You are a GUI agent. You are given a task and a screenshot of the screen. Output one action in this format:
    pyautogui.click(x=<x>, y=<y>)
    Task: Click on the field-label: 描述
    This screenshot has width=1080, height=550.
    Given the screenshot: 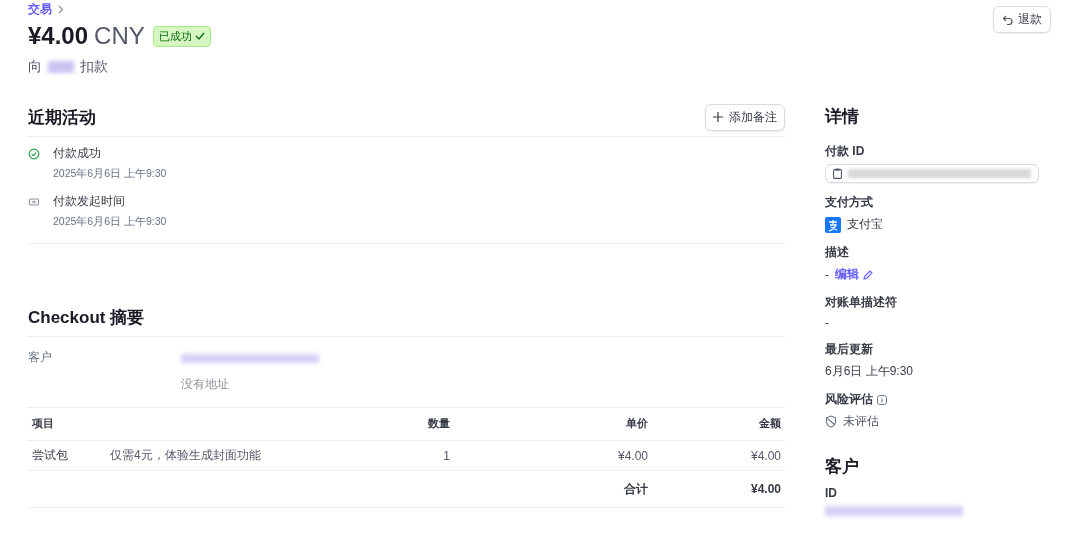 What is the action you would take?
    pyautogui.click(x=837, y=252)
    